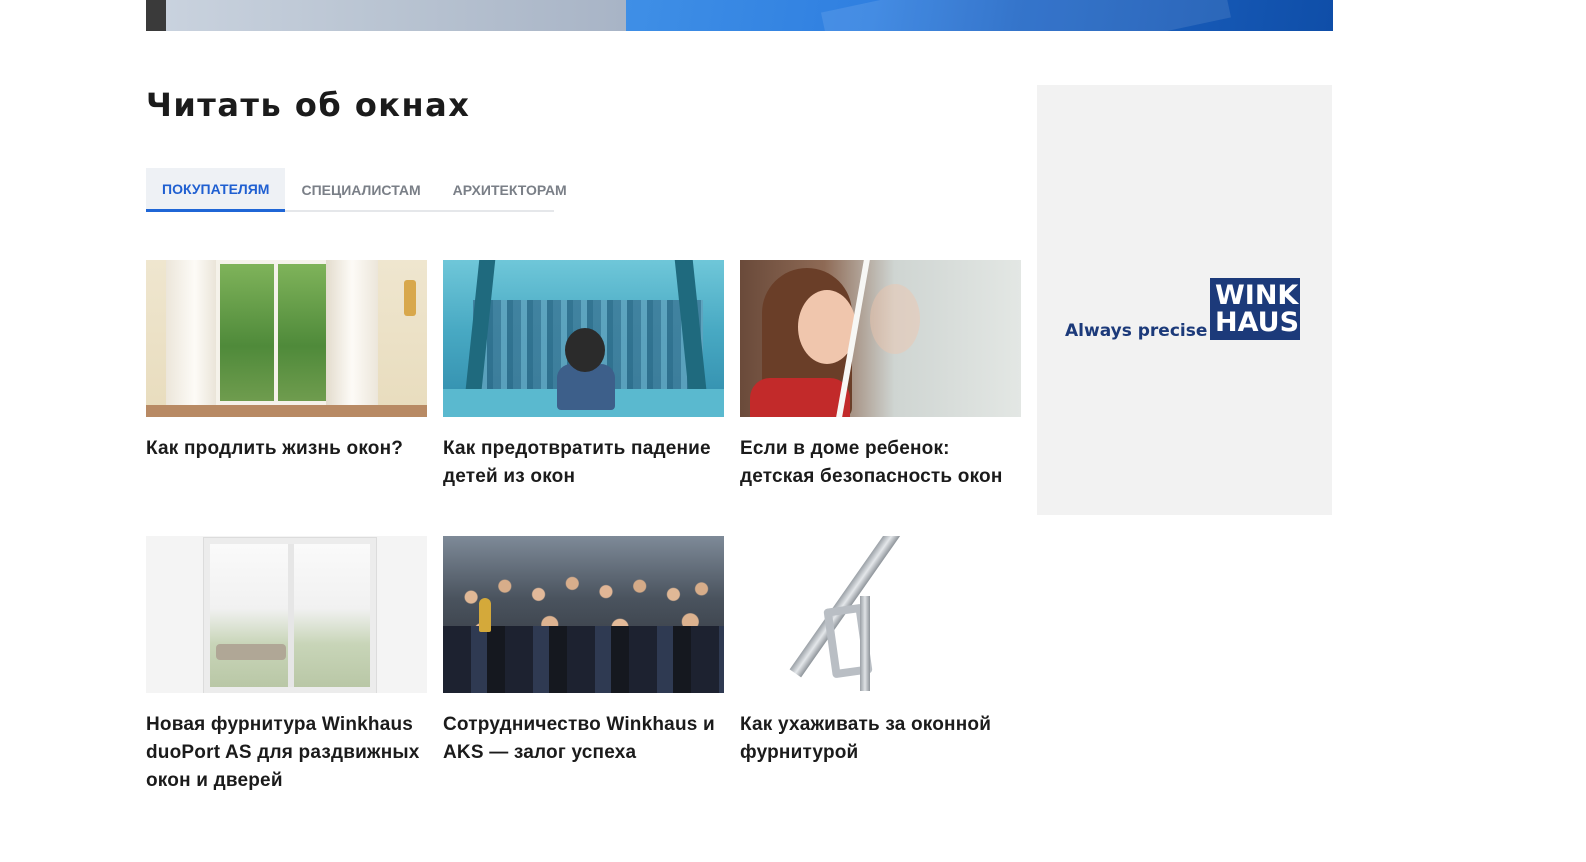 The width and height of the screenshot is (1586, 862). I want to click on hardware-strip, so click(865, 643).